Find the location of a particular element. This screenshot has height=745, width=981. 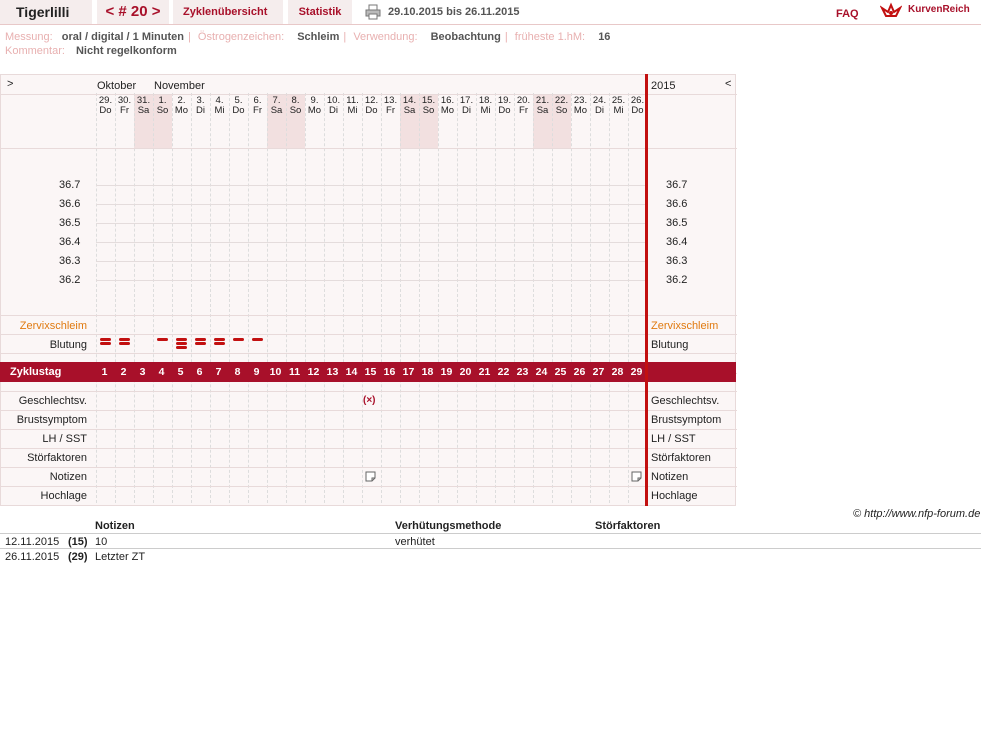

cycle-day-number: 17 is located at coordinates (408, 372).